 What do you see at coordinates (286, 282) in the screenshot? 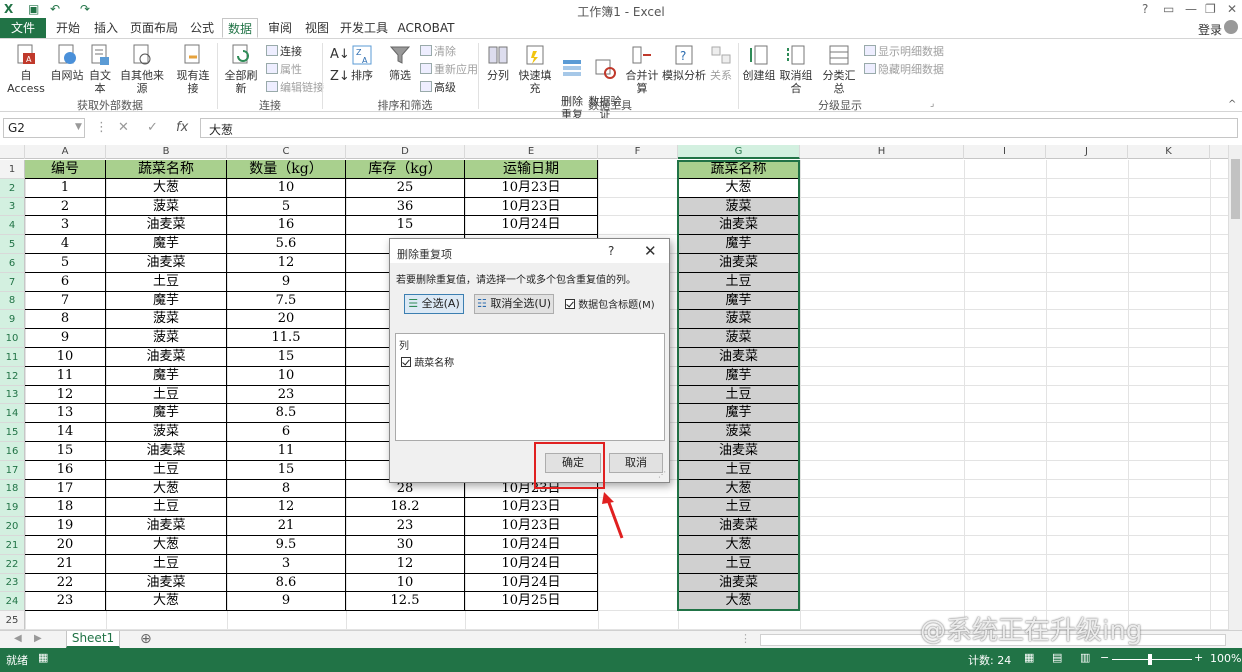
I see `table-cell: 9` at bounding box center [286, 282].